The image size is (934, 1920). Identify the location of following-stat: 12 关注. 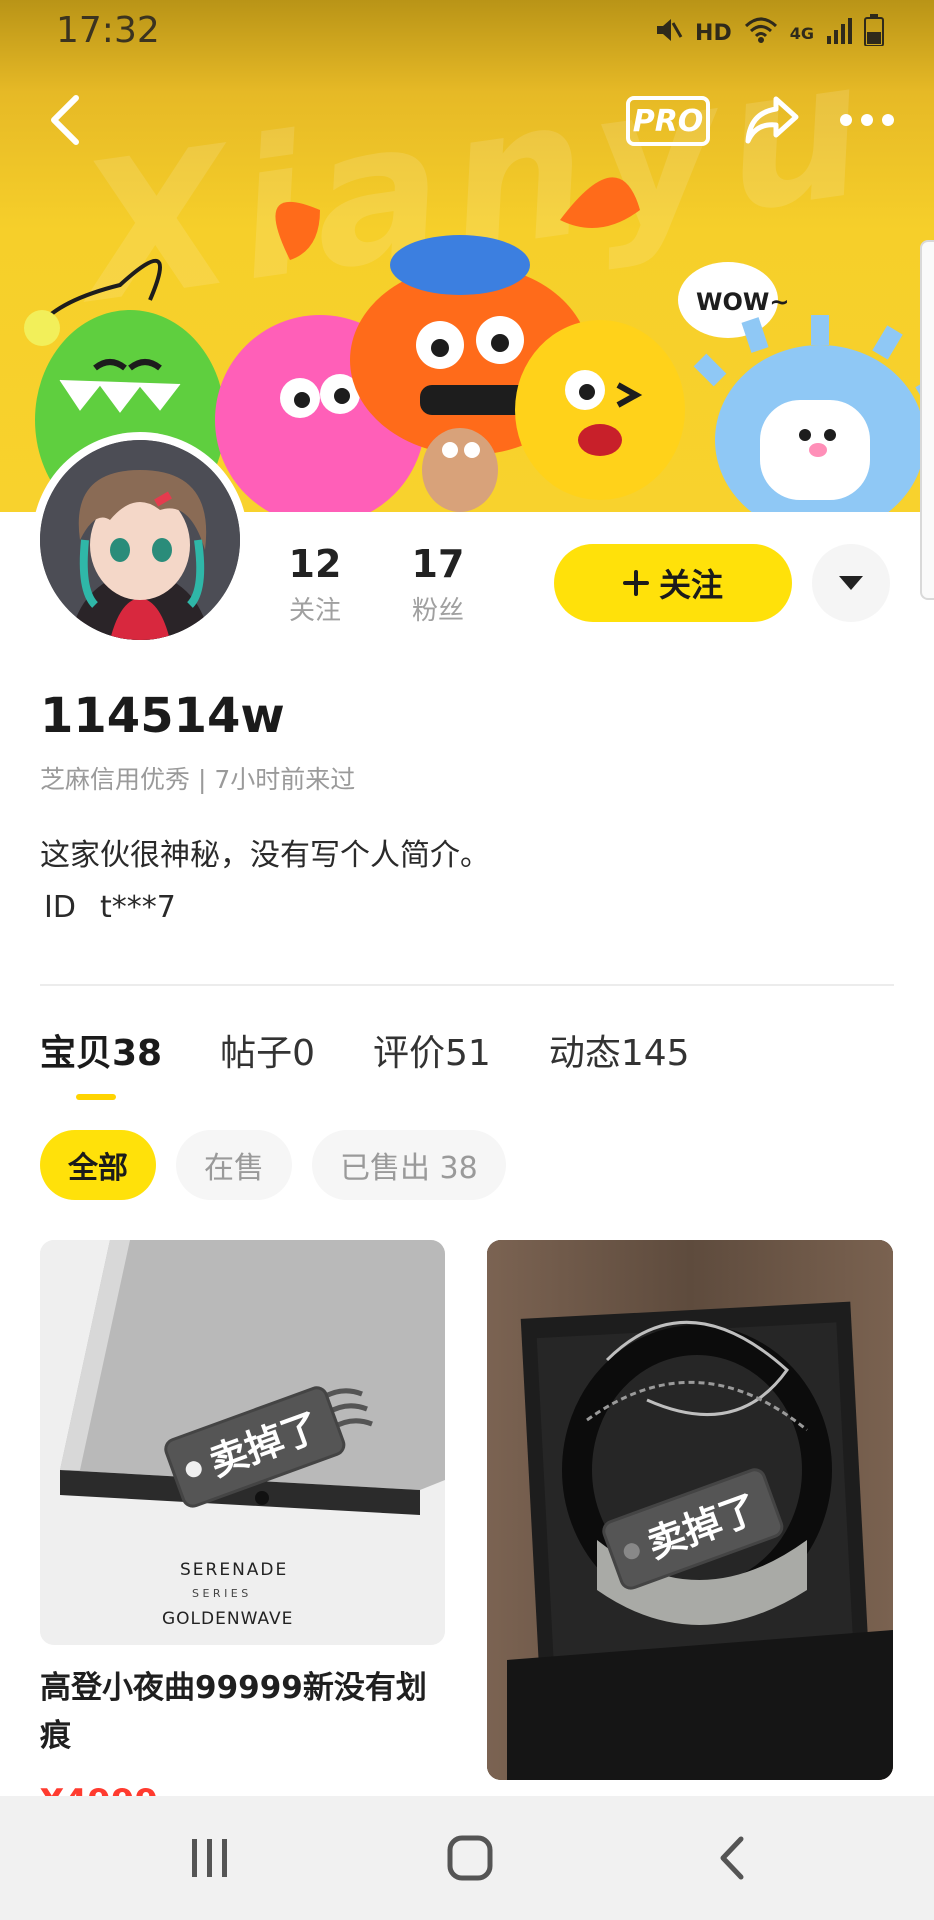
(315, 584).